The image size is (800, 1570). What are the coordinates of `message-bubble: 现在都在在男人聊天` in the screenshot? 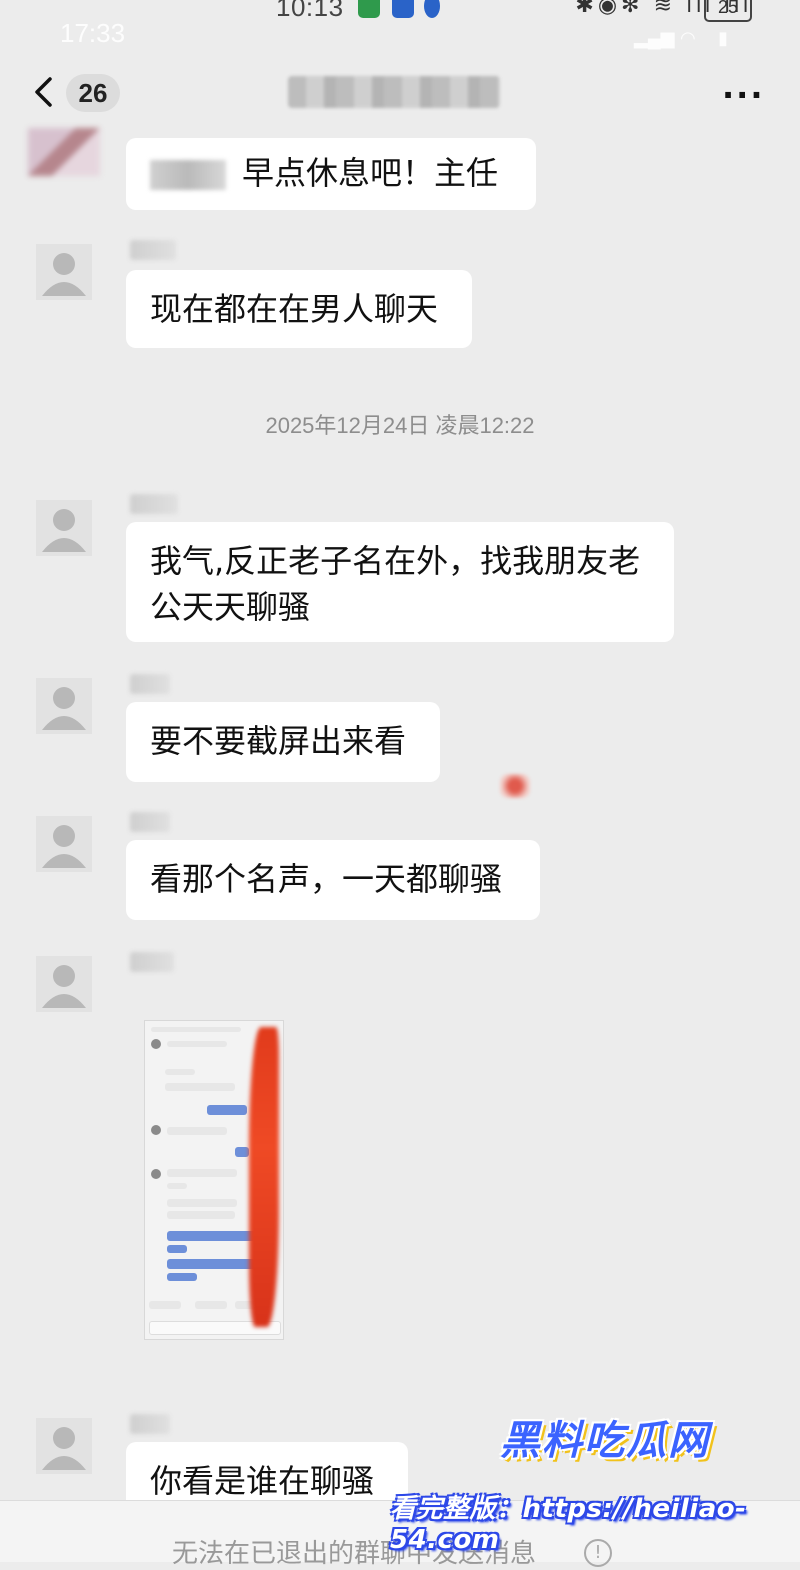 It's located at (299, 309).